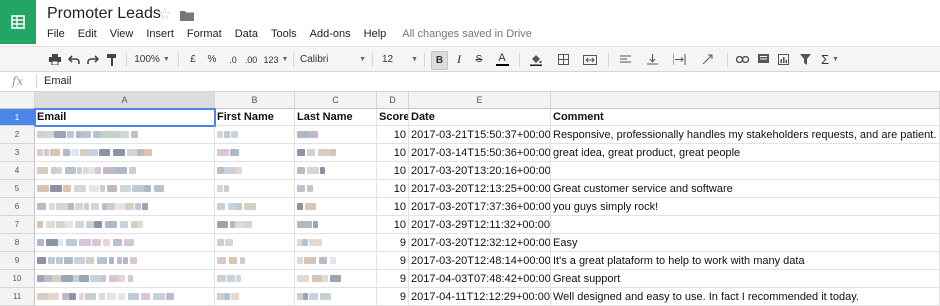  What do you see at coordinates (745, 117) in the screenshot?
I see `header-cell-comment: Comment` at bounding box center [745, 117].